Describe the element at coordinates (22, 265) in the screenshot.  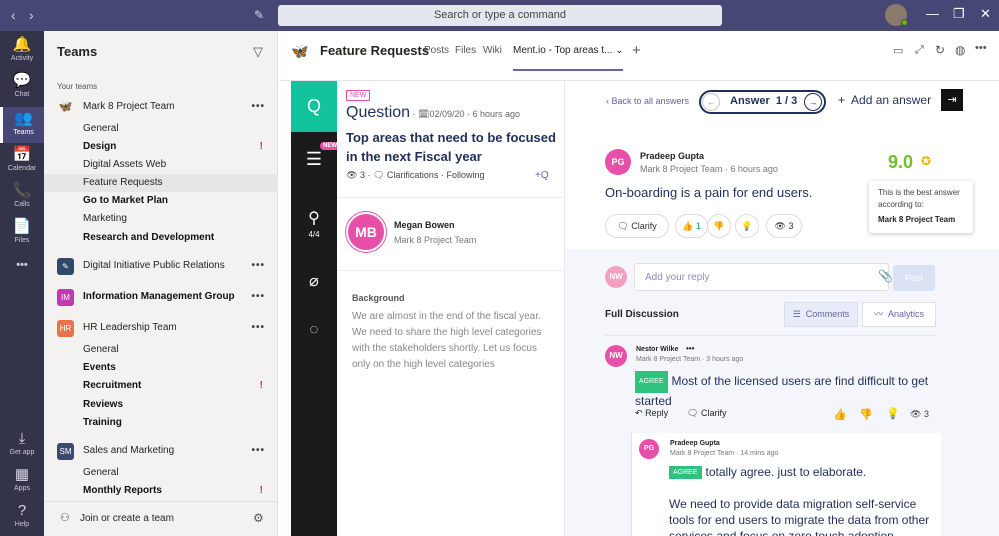
I see `rail-more: •••` at that location.